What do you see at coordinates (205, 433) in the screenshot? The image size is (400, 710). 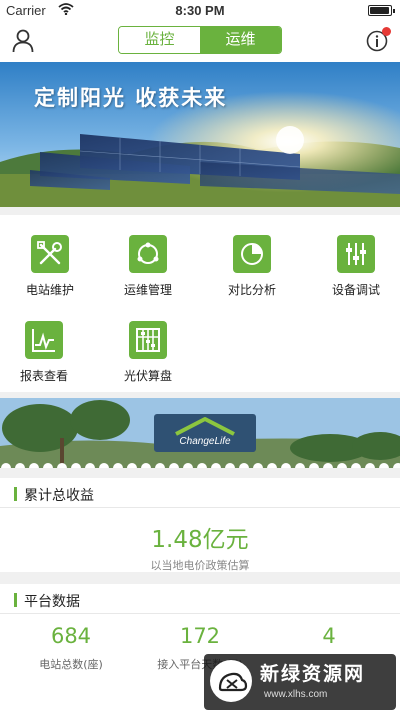 I see `changelife-logo: ChangeLife` at bounding box center [205, 433].